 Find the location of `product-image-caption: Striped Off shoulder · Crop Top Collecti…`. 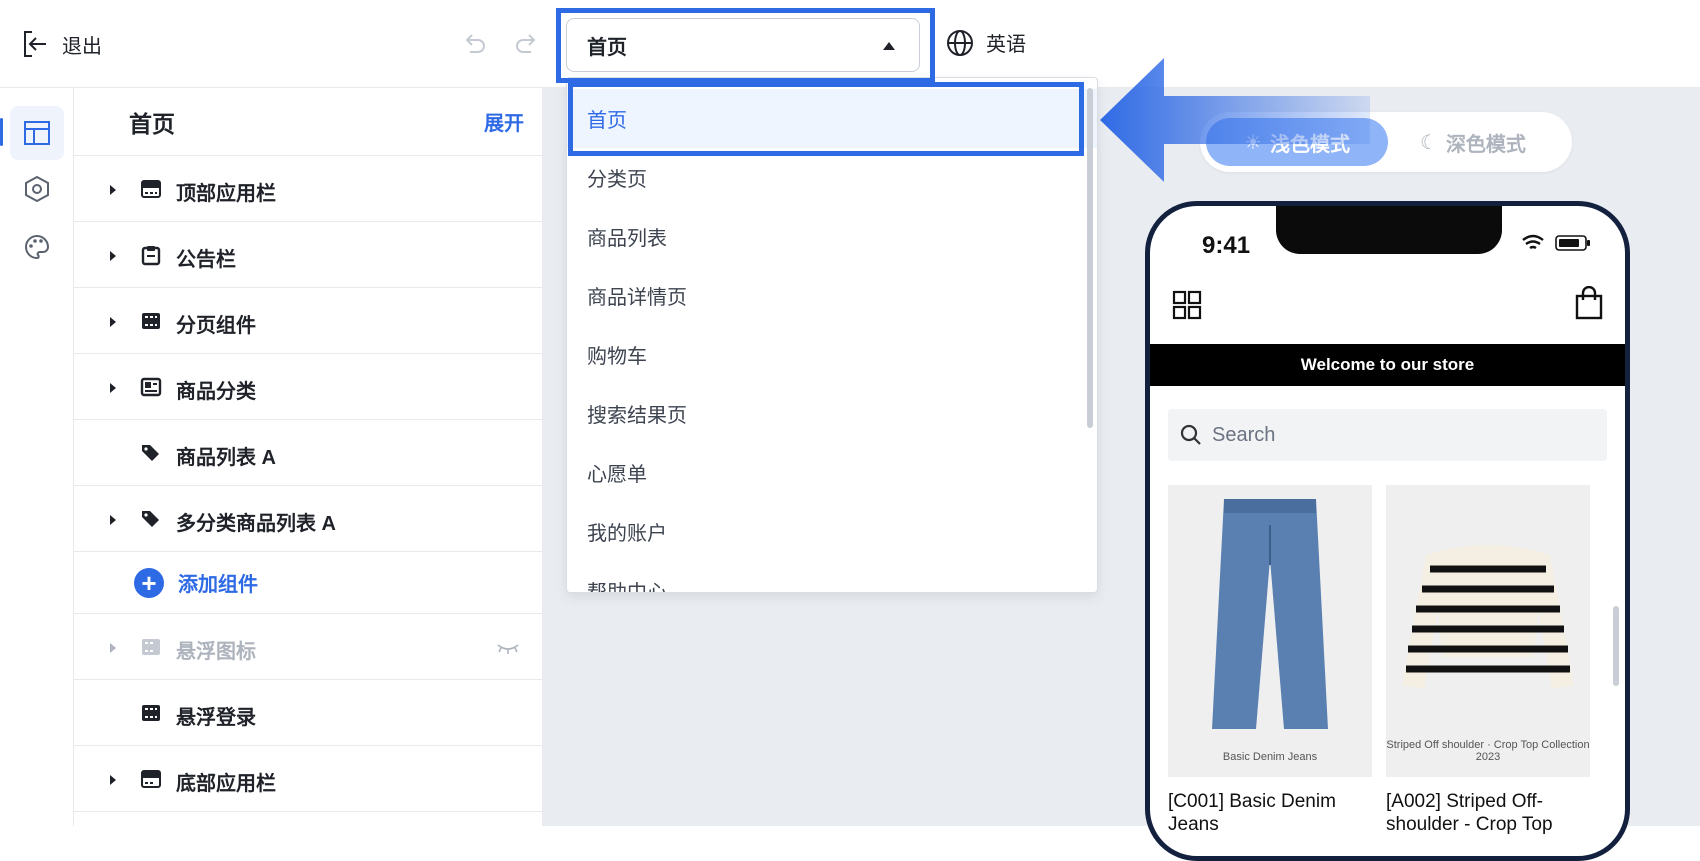

product-image-caption: Striped Off shoulder · Crop Top Collecti… is located at coordinates (1488, 751).